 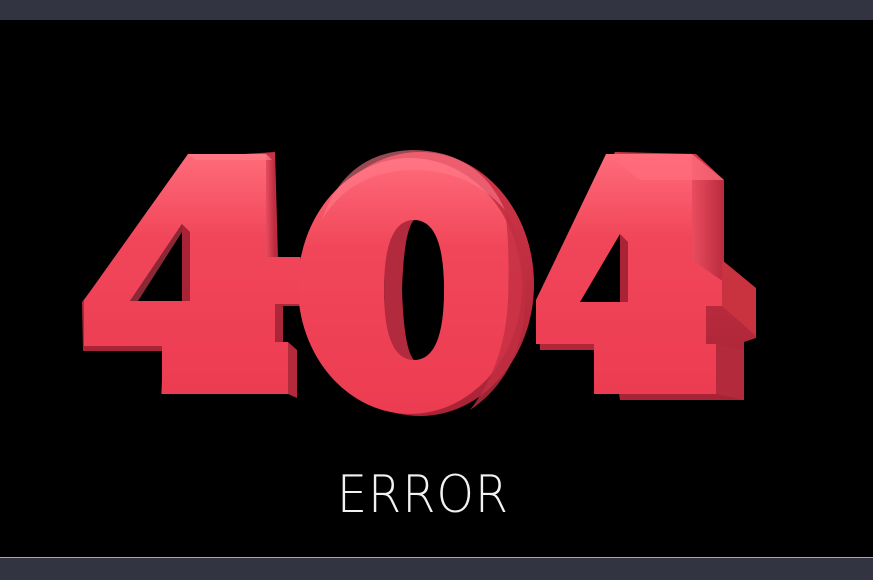 What do you see at coordinates (646, 276) in the screenshot?
I see `digit-4-right` at bounding box center [646, 276].